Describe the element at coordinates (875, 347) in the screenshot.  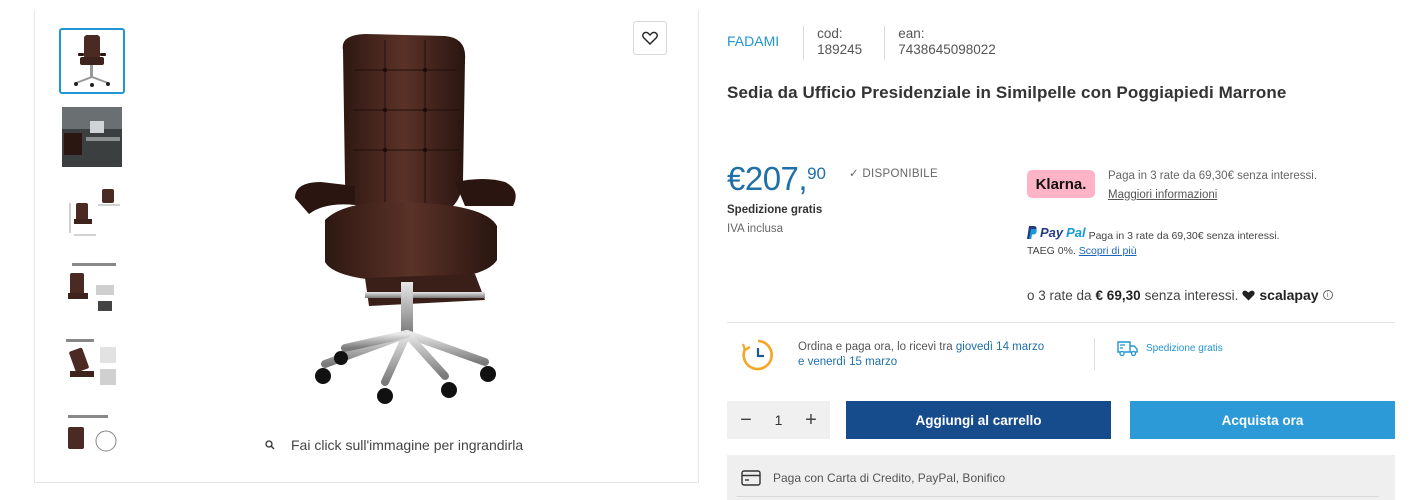
I see `delivery-prefix: Ordina e paga ora, lo ricevi tra` at that location.